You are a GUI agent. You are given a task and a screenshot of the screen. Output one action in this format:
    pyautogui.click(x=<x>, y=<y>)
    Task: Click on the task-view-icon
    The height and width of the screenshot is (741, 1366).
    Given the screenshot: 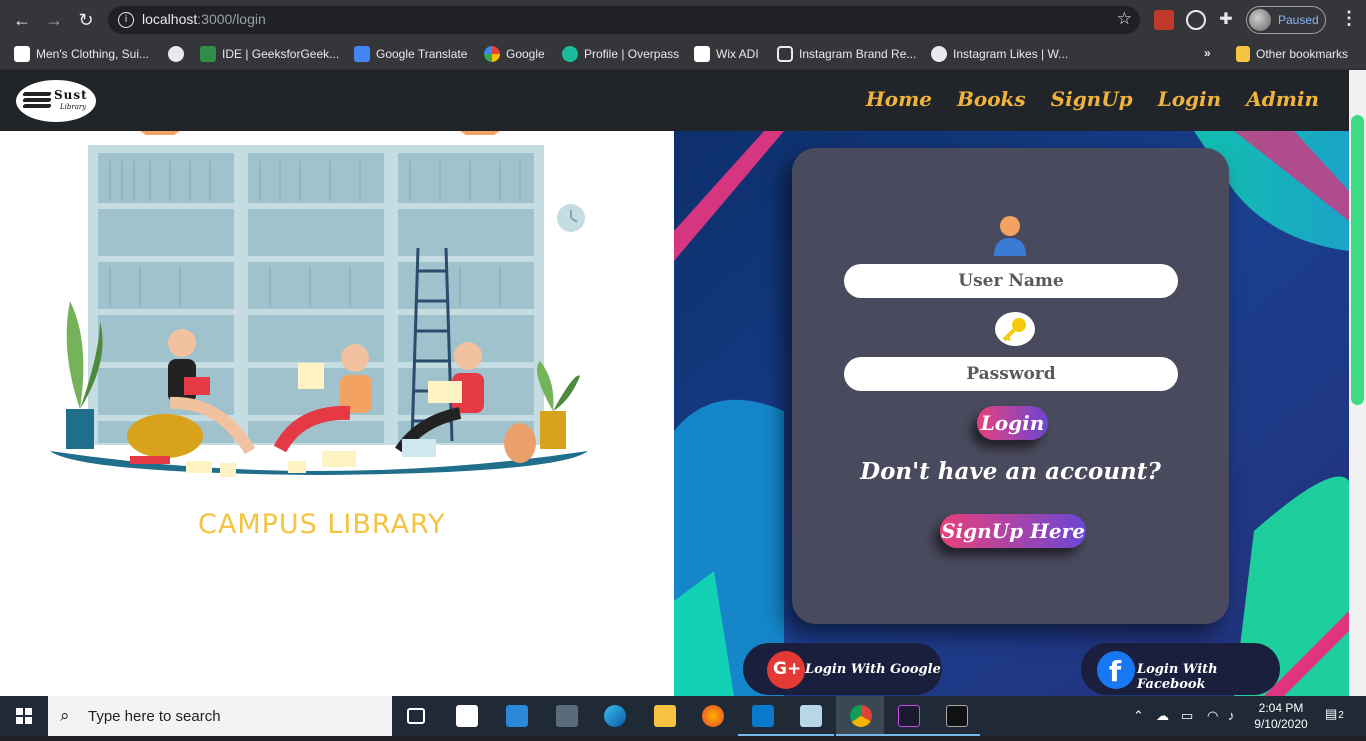 What is the action you would take?
    pyautogui.click(x=416, y=716)
    